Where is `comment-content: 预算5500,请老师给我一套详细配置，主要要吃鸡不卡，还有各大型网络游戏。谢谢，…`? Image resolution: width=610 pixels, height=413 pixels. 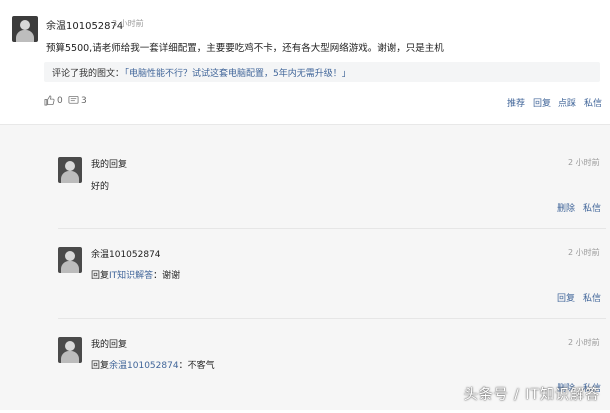 comment-content: 预算5500,请老师给我一套详细配置，主要要吃鸡不卡，还有各大型网络游戏。谢谢，… is located at coordinates (245, 48).